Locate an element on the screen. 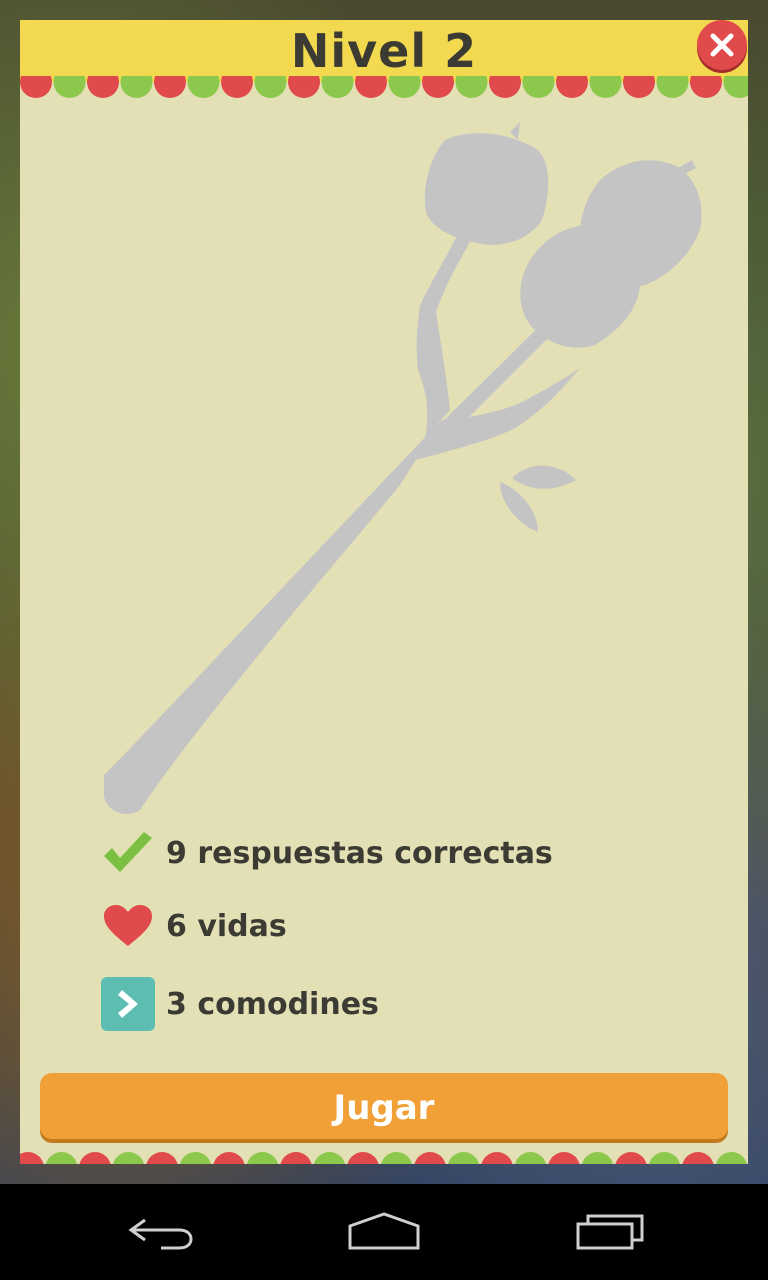 This screenshot has width=768, height=1280. check-icon is located at coordinates (128, 853).